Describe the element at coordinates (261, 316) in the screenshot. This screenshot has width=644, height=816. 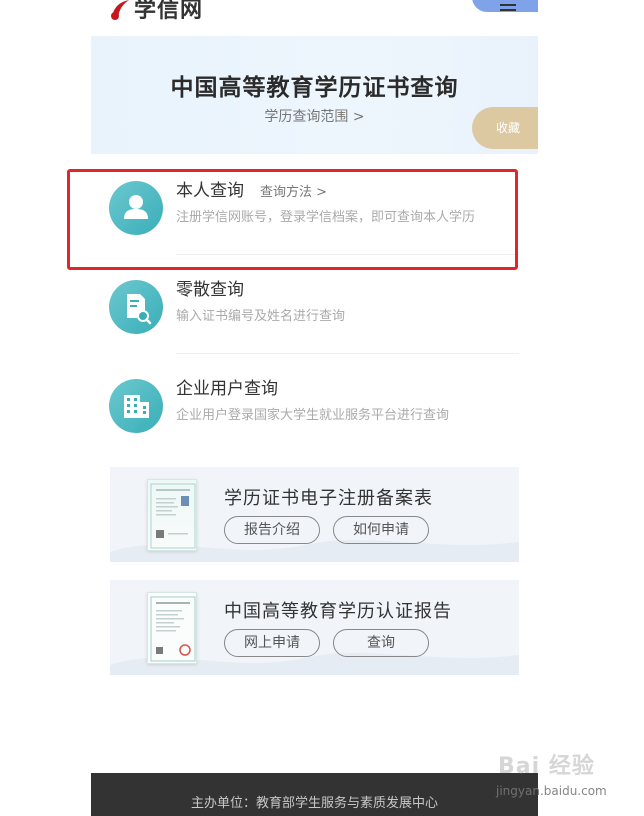
I see `scattered-query-desc: 输入证书编号及姓名进行查询` at that location.